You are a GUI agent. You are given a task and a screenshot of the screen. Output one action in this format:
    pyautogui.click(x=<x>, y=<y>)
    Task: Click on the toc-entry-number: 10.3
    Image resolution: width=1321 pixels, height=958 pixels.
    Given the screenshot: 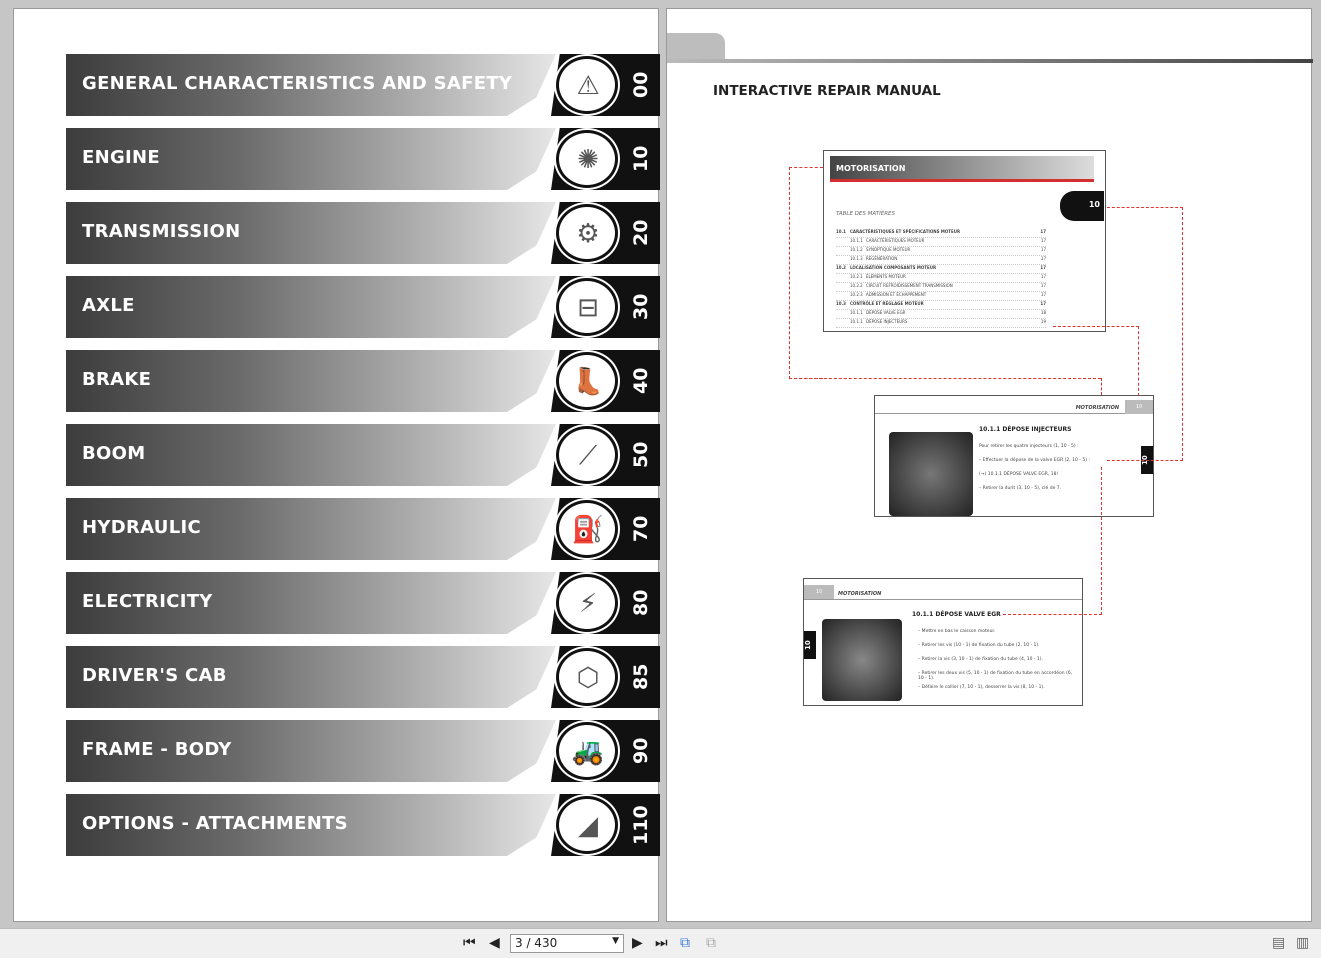 What is the action you would take?
    pyautogui.click(x=841, y=303)
    